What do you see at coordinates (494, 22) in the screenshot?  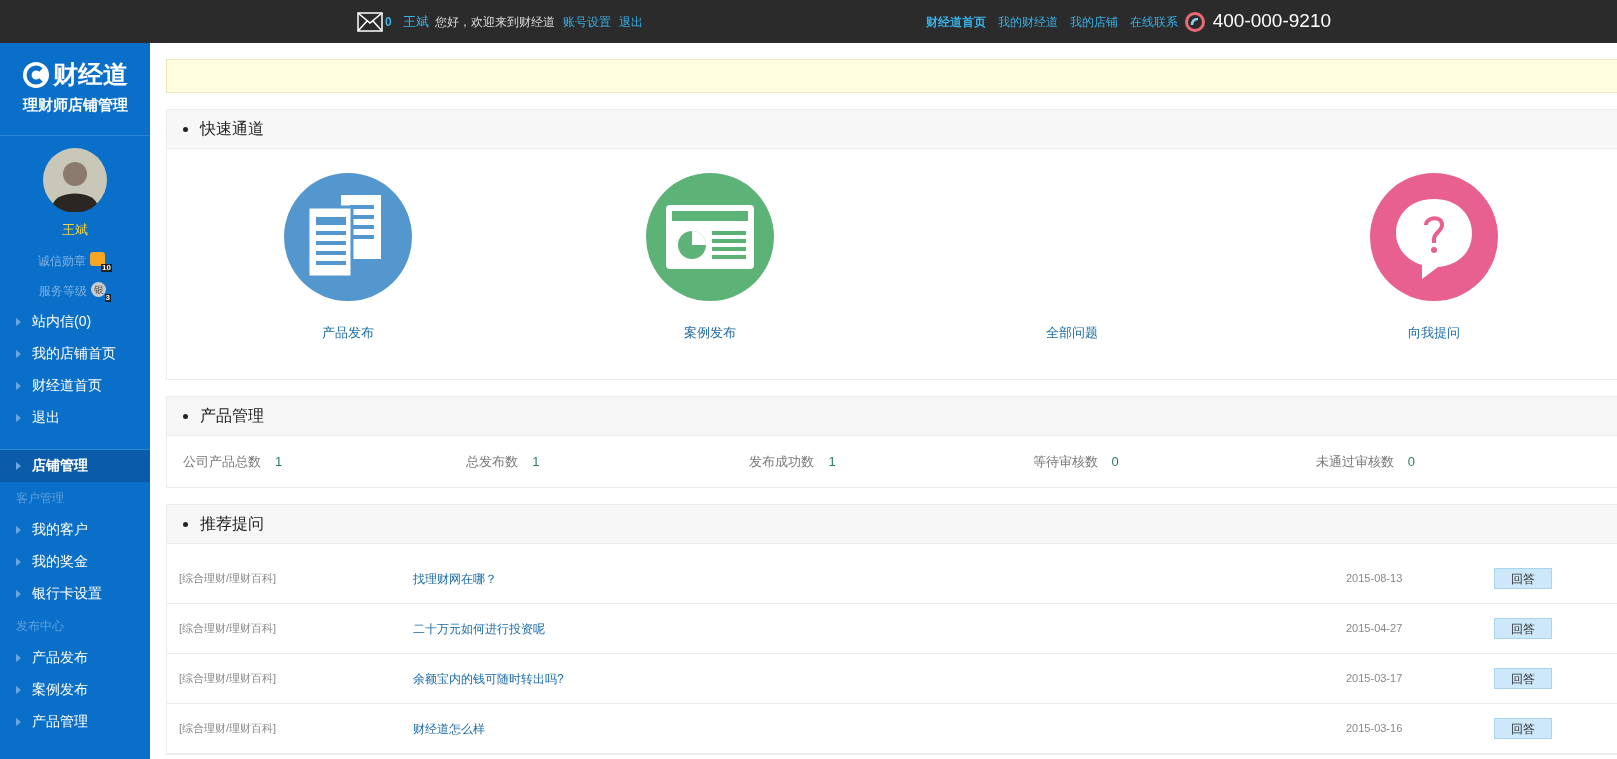 I see `greeting-text: 您好，欢迎来到财经道` at bounding box center [494, 22].